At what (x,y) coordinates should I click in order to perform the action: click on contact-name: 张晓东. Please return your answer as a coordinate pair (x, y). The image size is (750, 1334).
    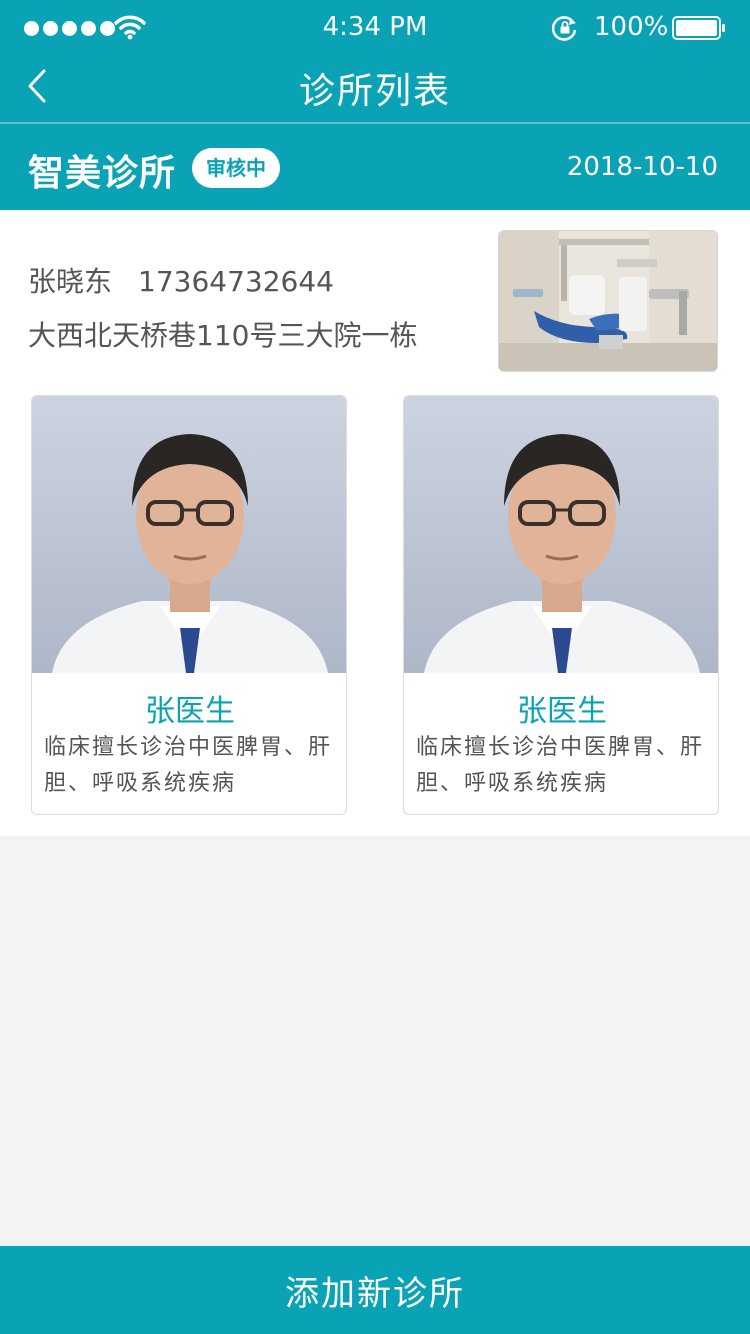
    Looking at the image, I should click on (70, 281).